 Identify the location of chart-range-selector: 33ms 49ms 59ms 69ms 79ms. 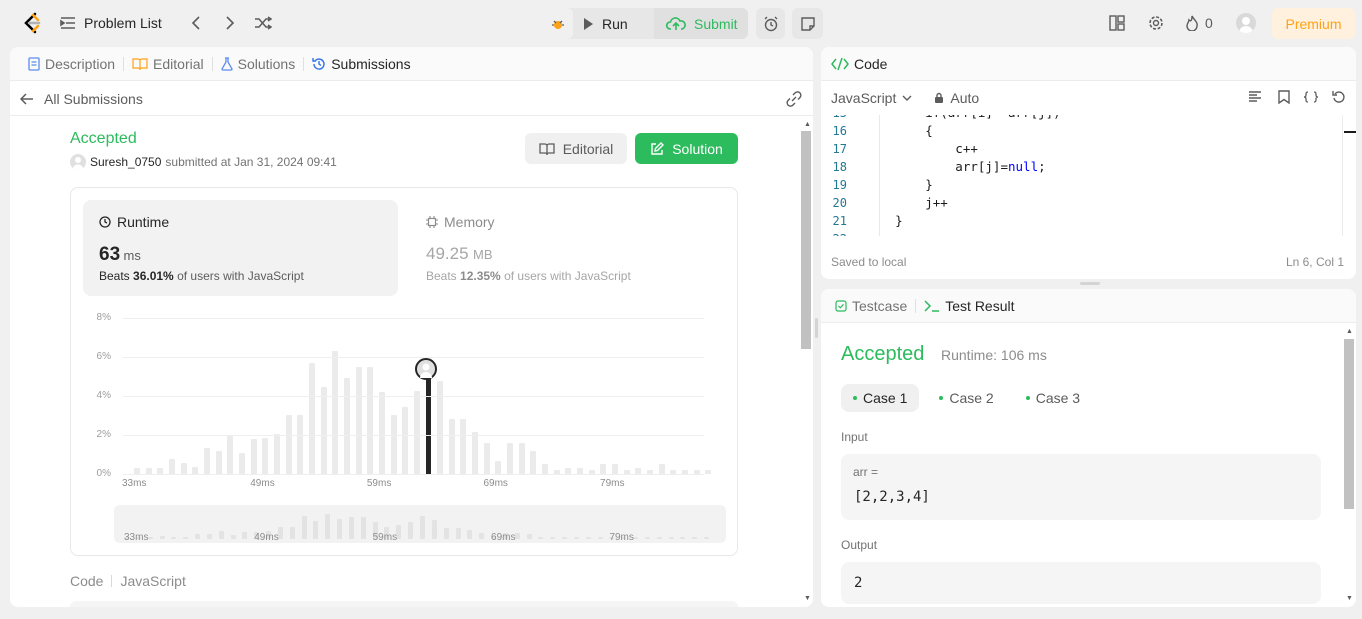
(420, 524).